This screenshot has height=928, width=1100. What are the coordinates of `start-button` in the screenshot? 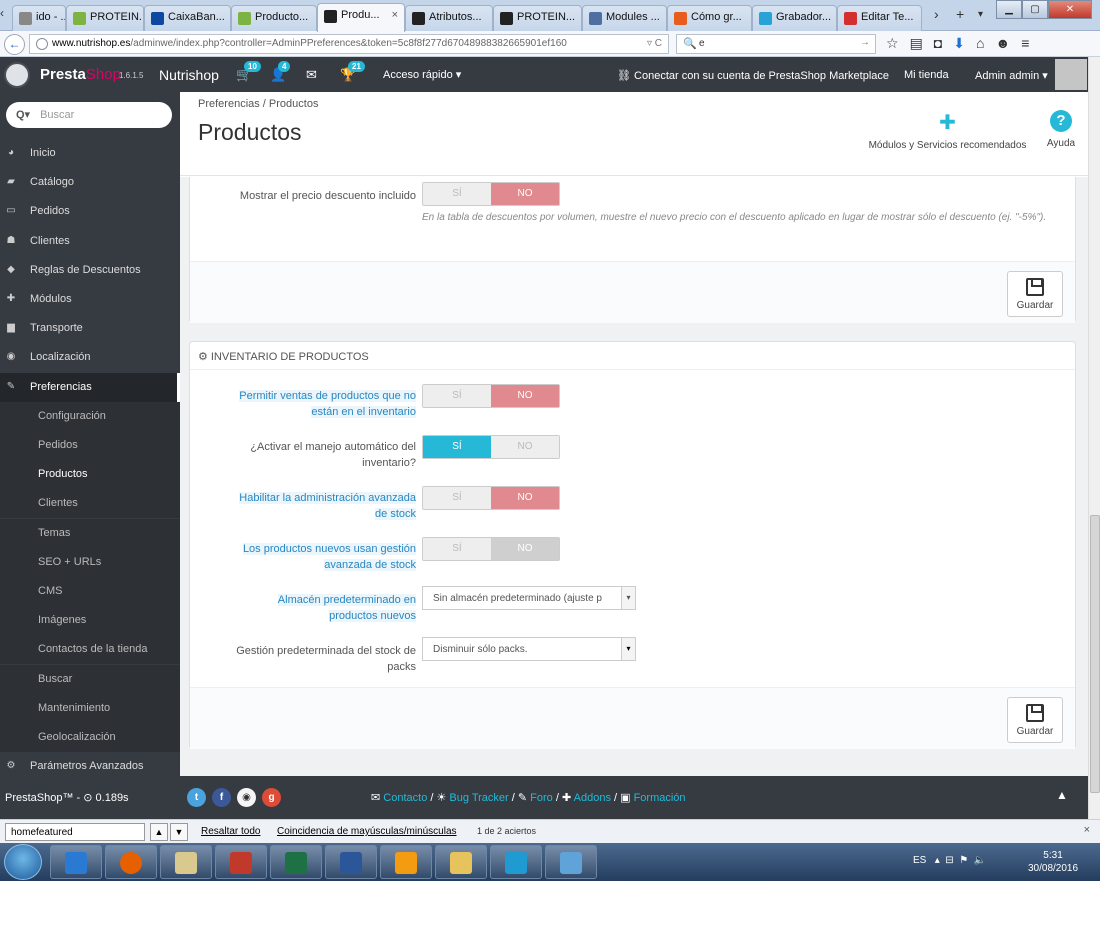 It's located at (23, 862).